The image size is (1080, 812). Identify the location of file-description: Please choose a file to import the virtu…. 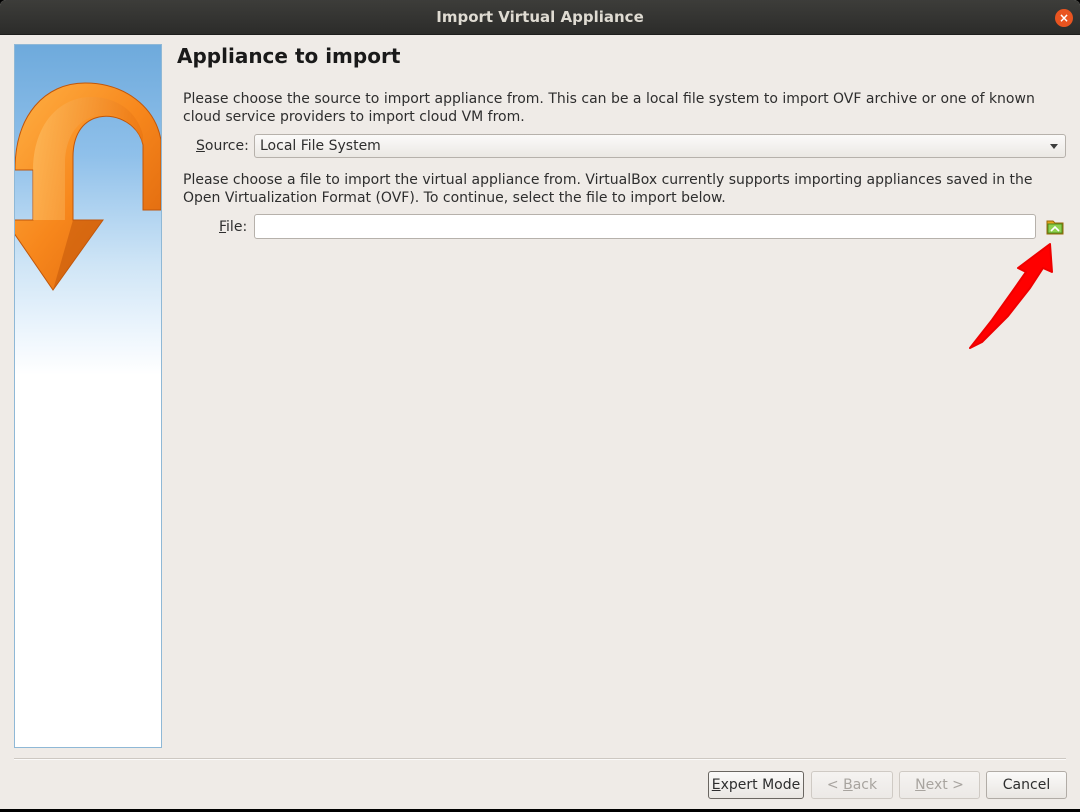
(608, 189).